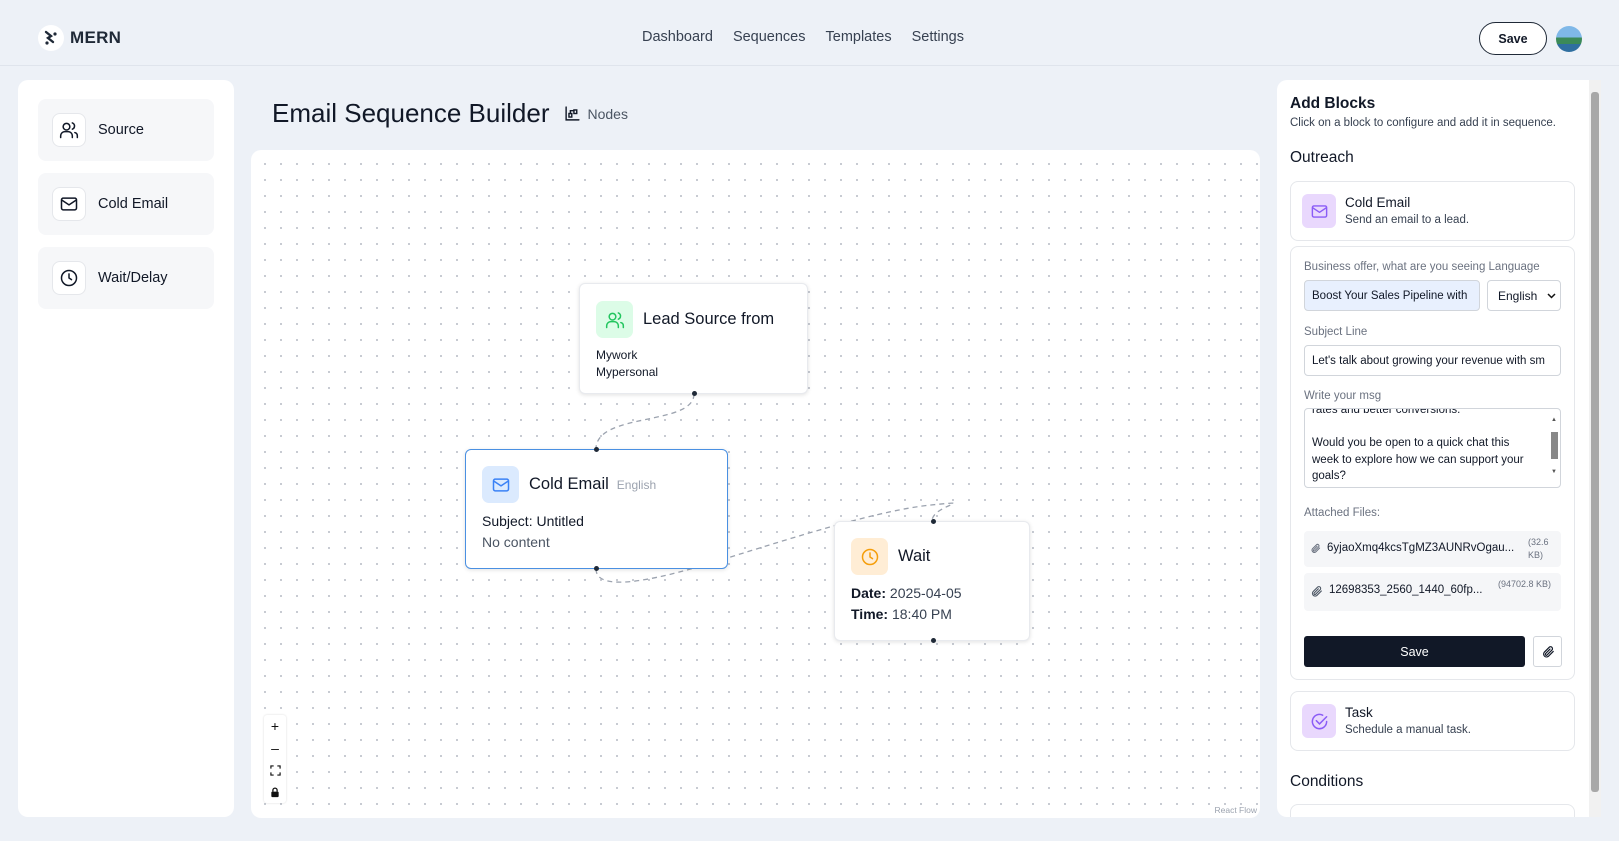 This screenshot has height=841, width=1619. Describe the element at coordinates (1407, 220) in the screenshot. I see `block-description: Send an email to a lead.` at that location.